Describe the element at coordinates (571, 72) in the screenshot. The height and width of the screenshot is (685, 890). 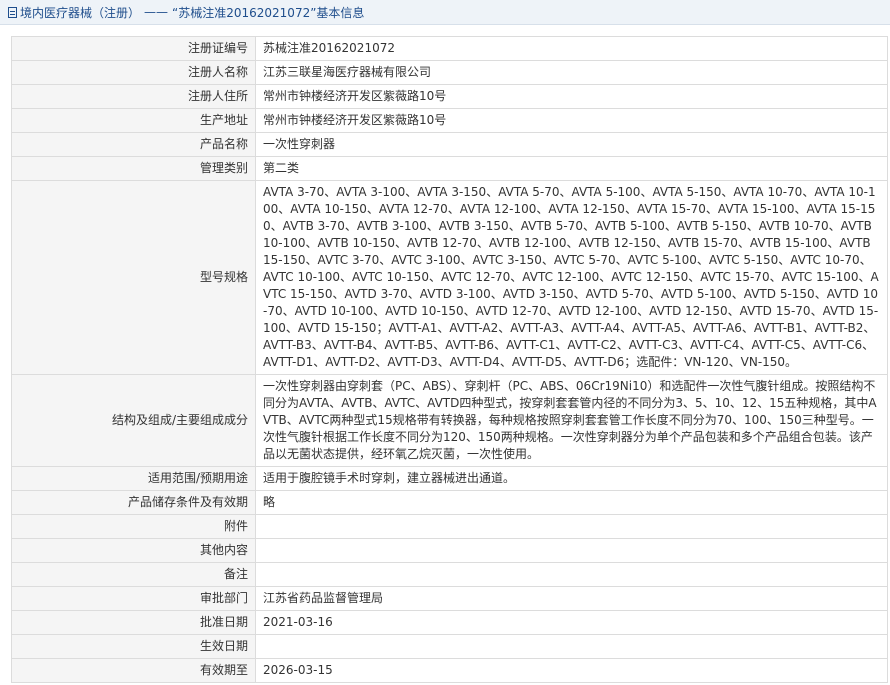
I see `row-value: 江苏三联星海医疗器械有限公司` at that location.